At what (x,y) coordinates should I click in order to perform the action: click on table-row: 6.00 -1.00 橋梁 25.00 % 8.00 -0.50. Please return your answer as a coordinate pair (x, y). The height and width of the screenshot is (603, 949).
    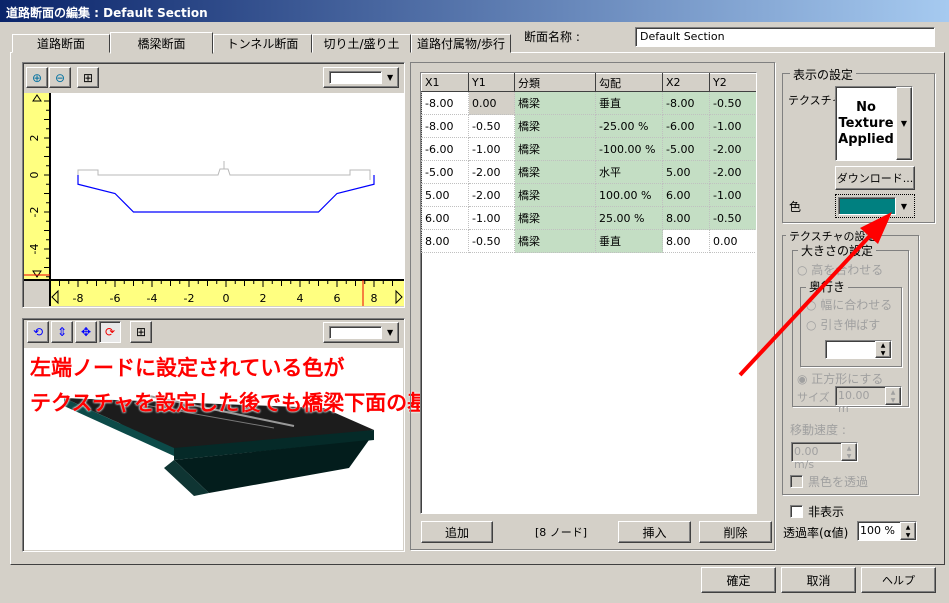
    Looking at the image, I should click on (588, 218).